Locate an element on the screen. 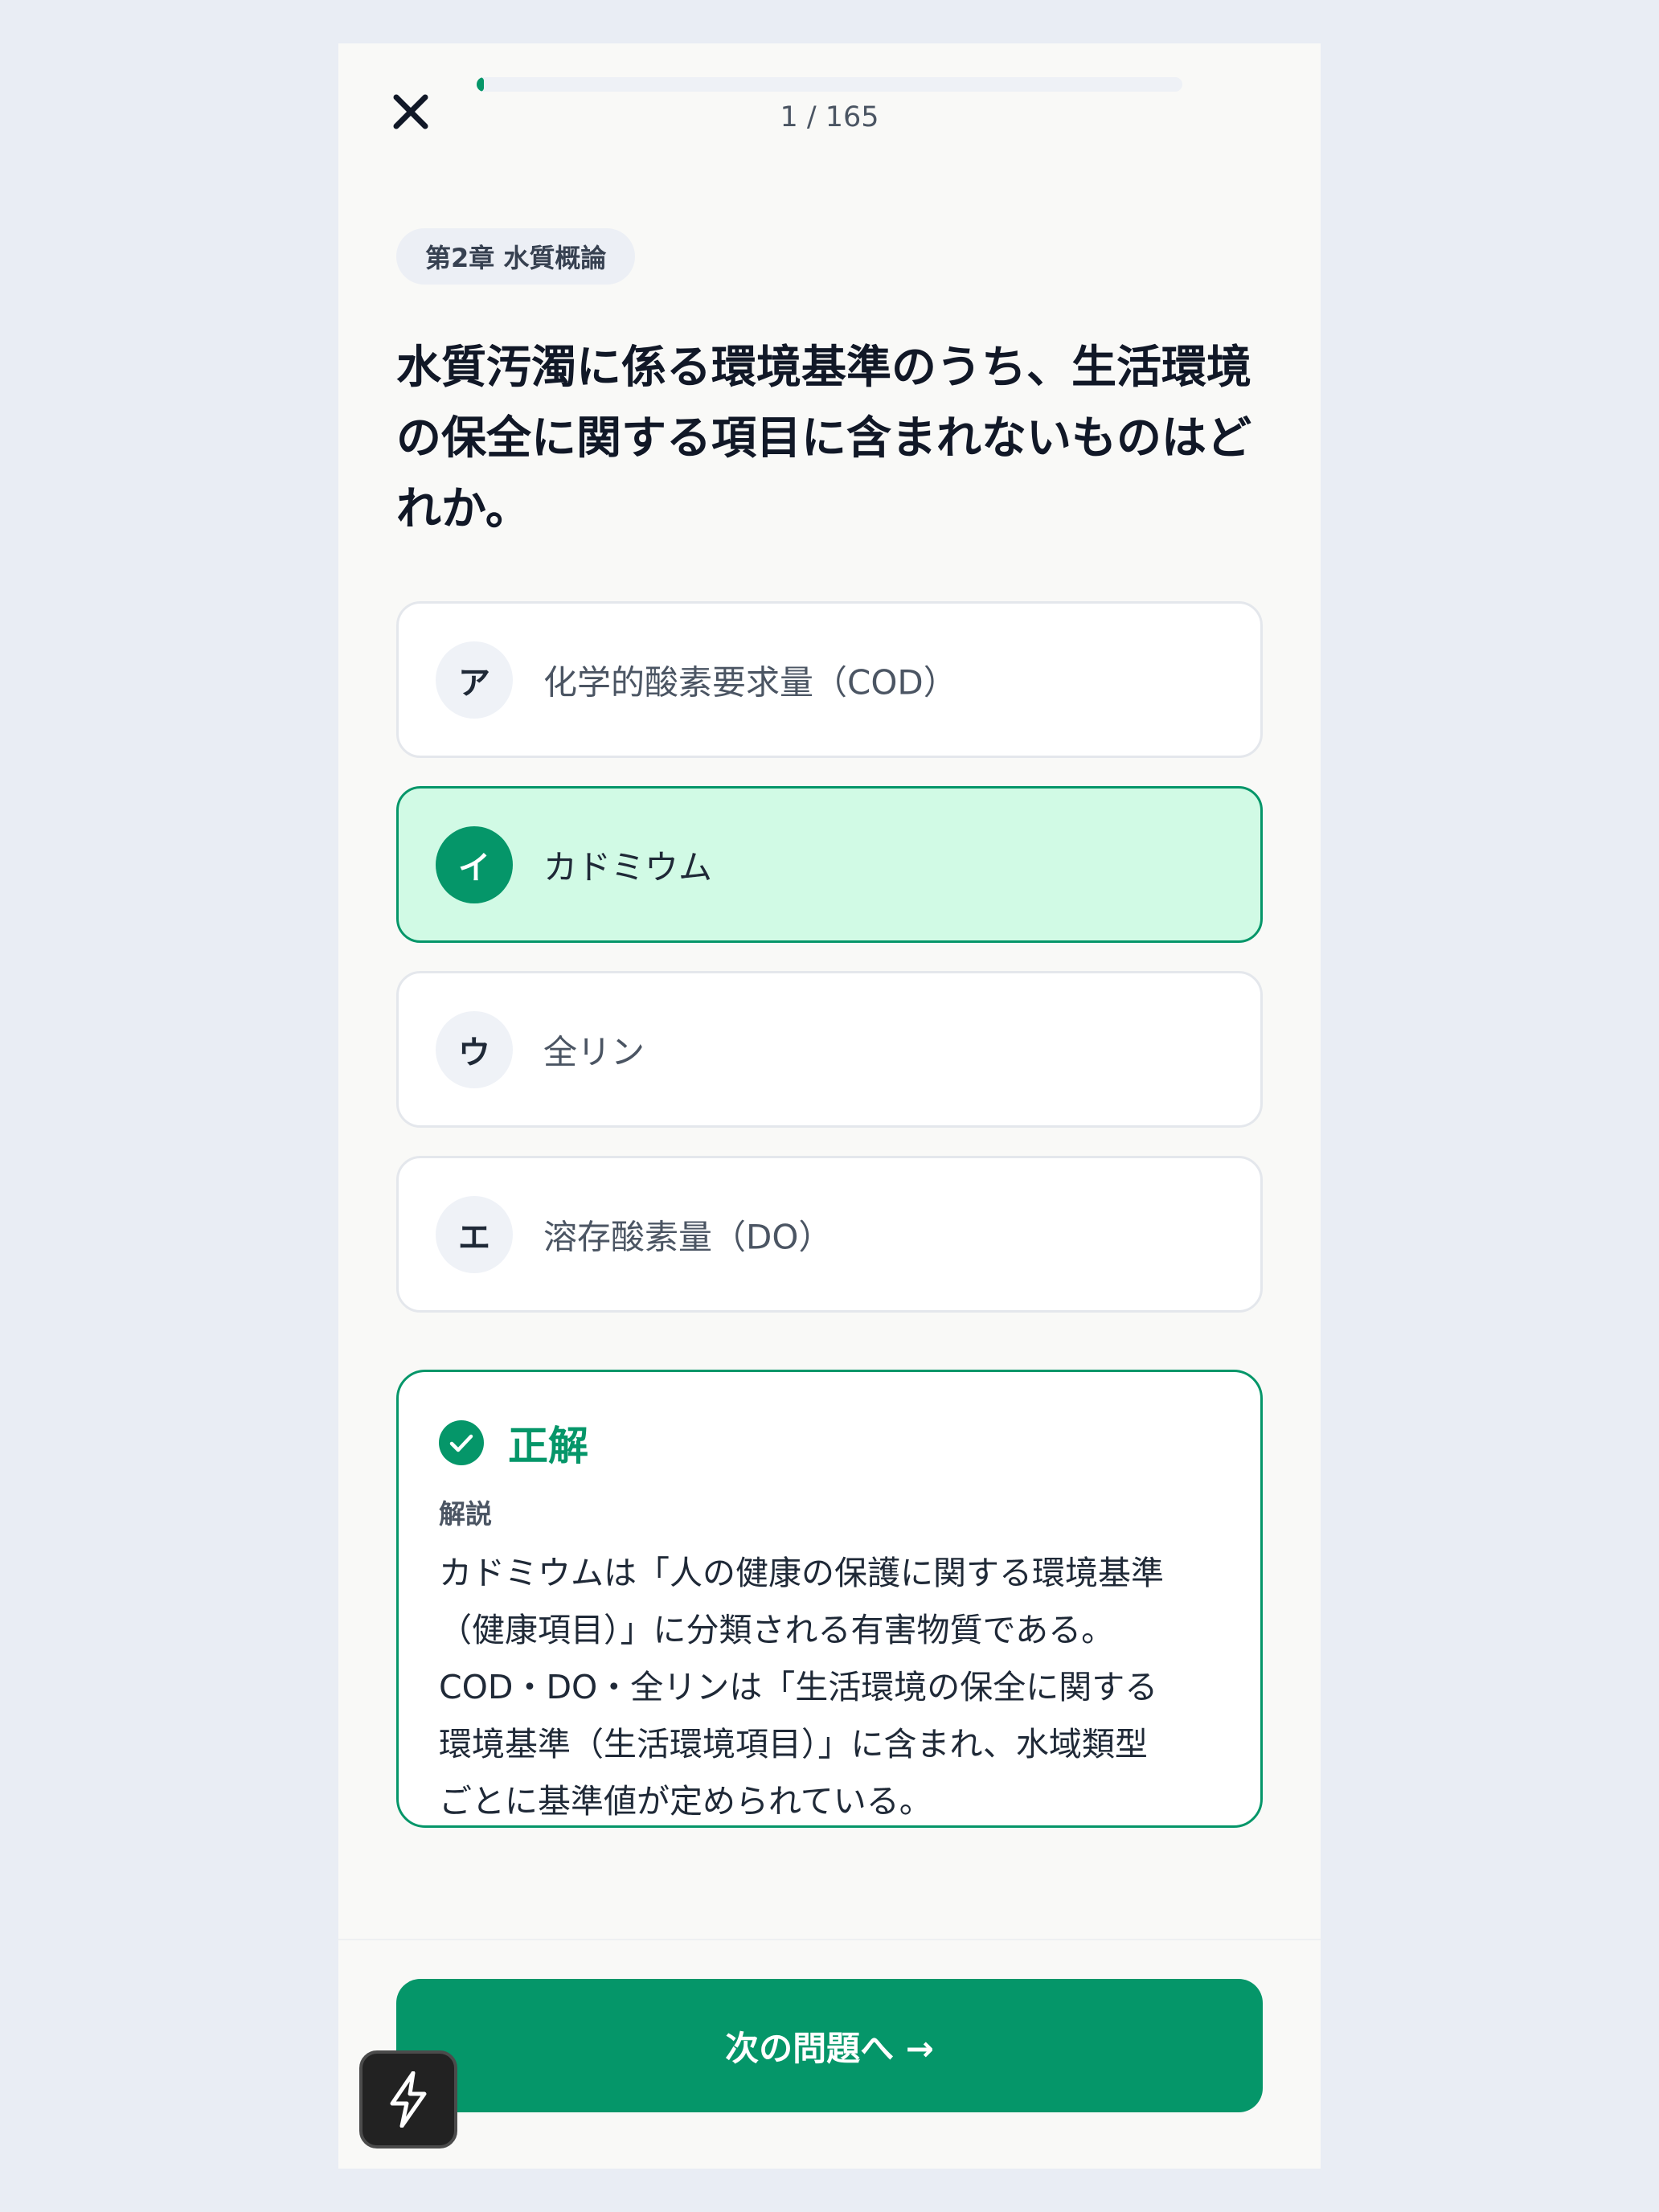 Image resolution: width=1659 pixels, height=2212 pixels. option-label: 全リン is located at coordinates (594, 1051).